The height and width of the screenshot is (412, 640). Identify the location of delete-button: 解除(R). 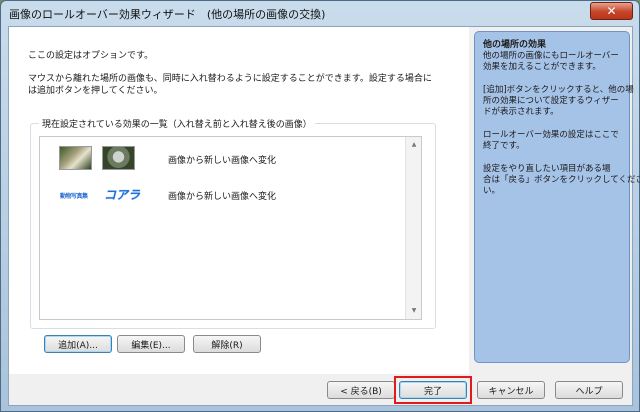
(227, 344).